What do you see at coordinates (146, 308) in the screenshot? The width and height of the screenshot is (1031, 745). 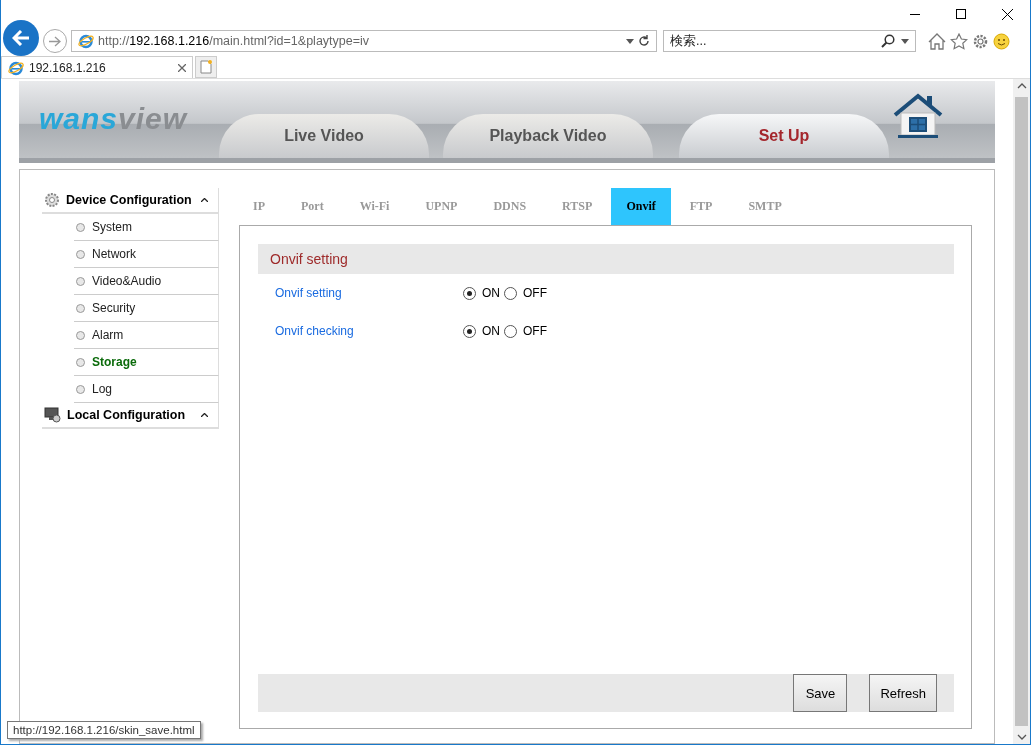 I see `sidebar-item: Security` at bounding box center [146, 308].